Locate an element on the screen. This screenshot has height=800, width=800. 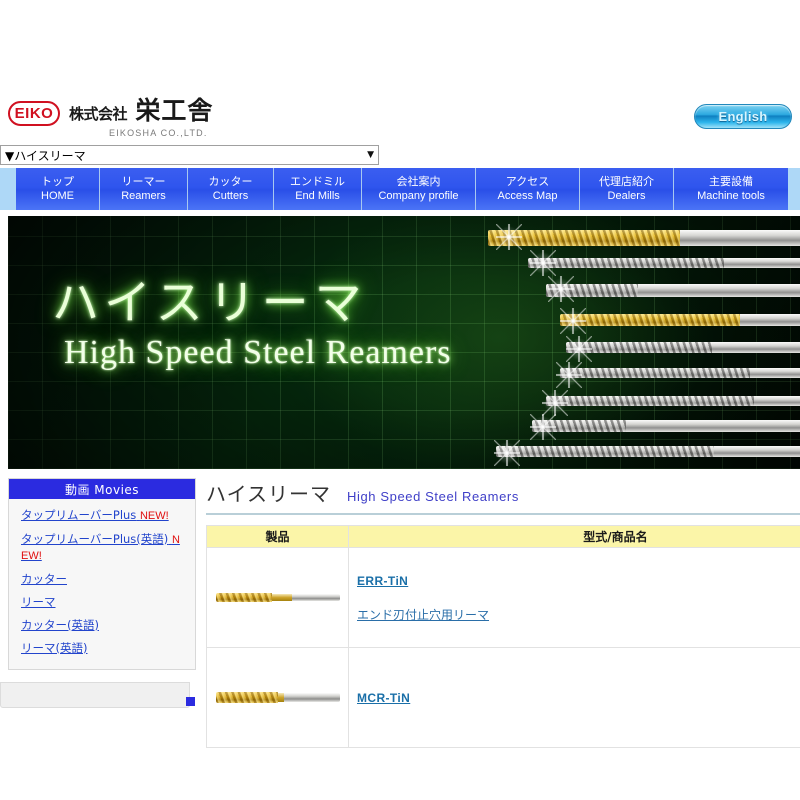
nav-item-cutters: カッター Cutters is located at coordinates (231, 189).